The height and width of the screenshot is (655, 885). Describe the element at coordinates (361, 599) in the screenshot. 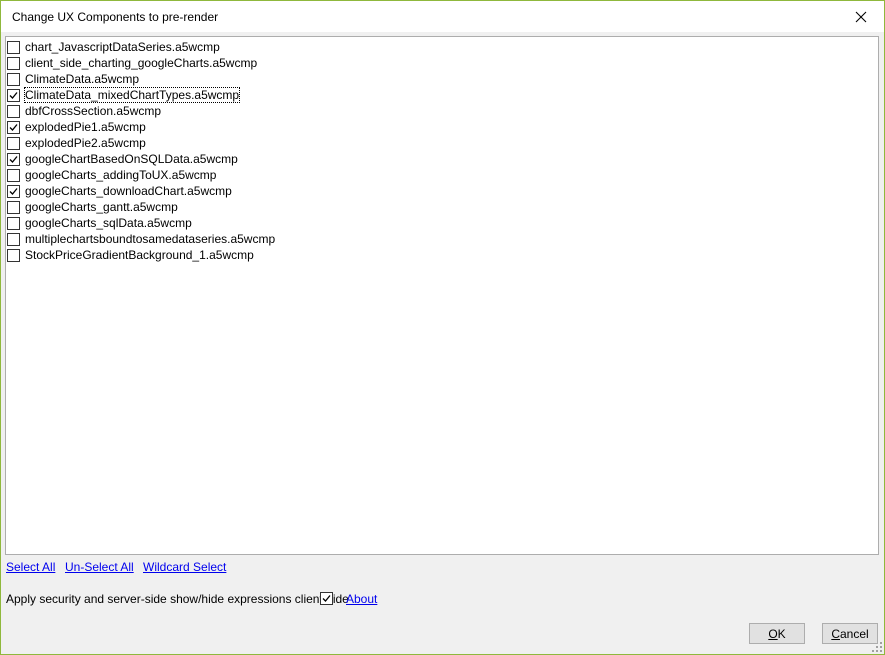

I see `about-link: About` at that location.